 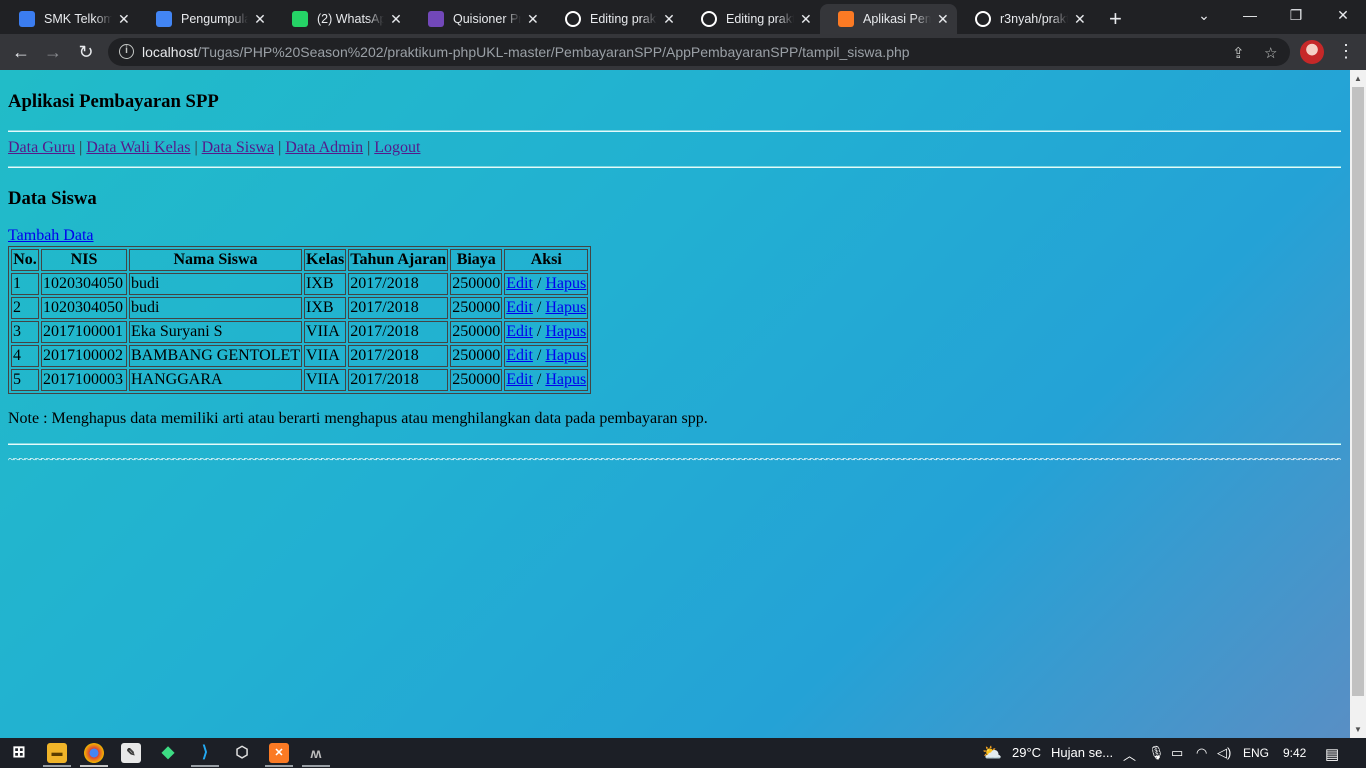 I want to click on divider-bottom, so click(x=674, y=444).